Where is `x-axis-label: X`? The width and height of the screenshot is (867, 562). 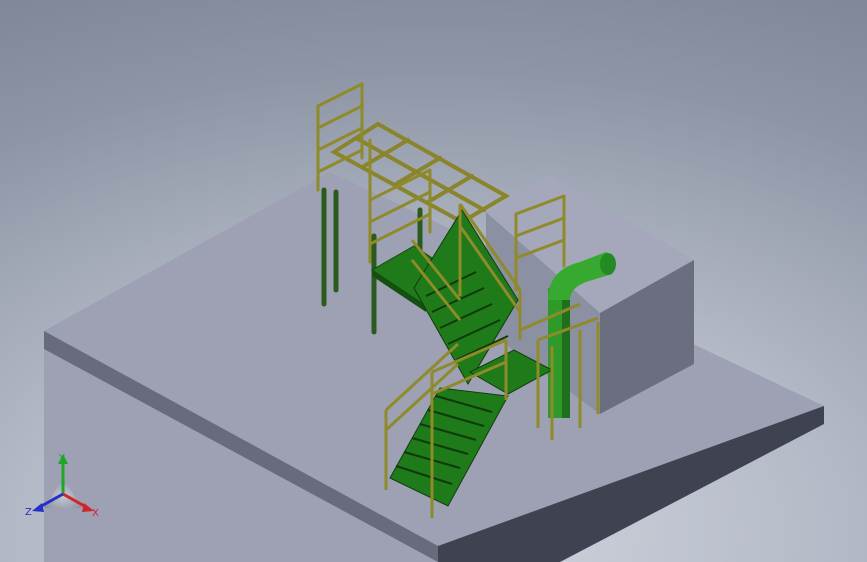 x-axis-label: X is located at coordinates (95, 513).